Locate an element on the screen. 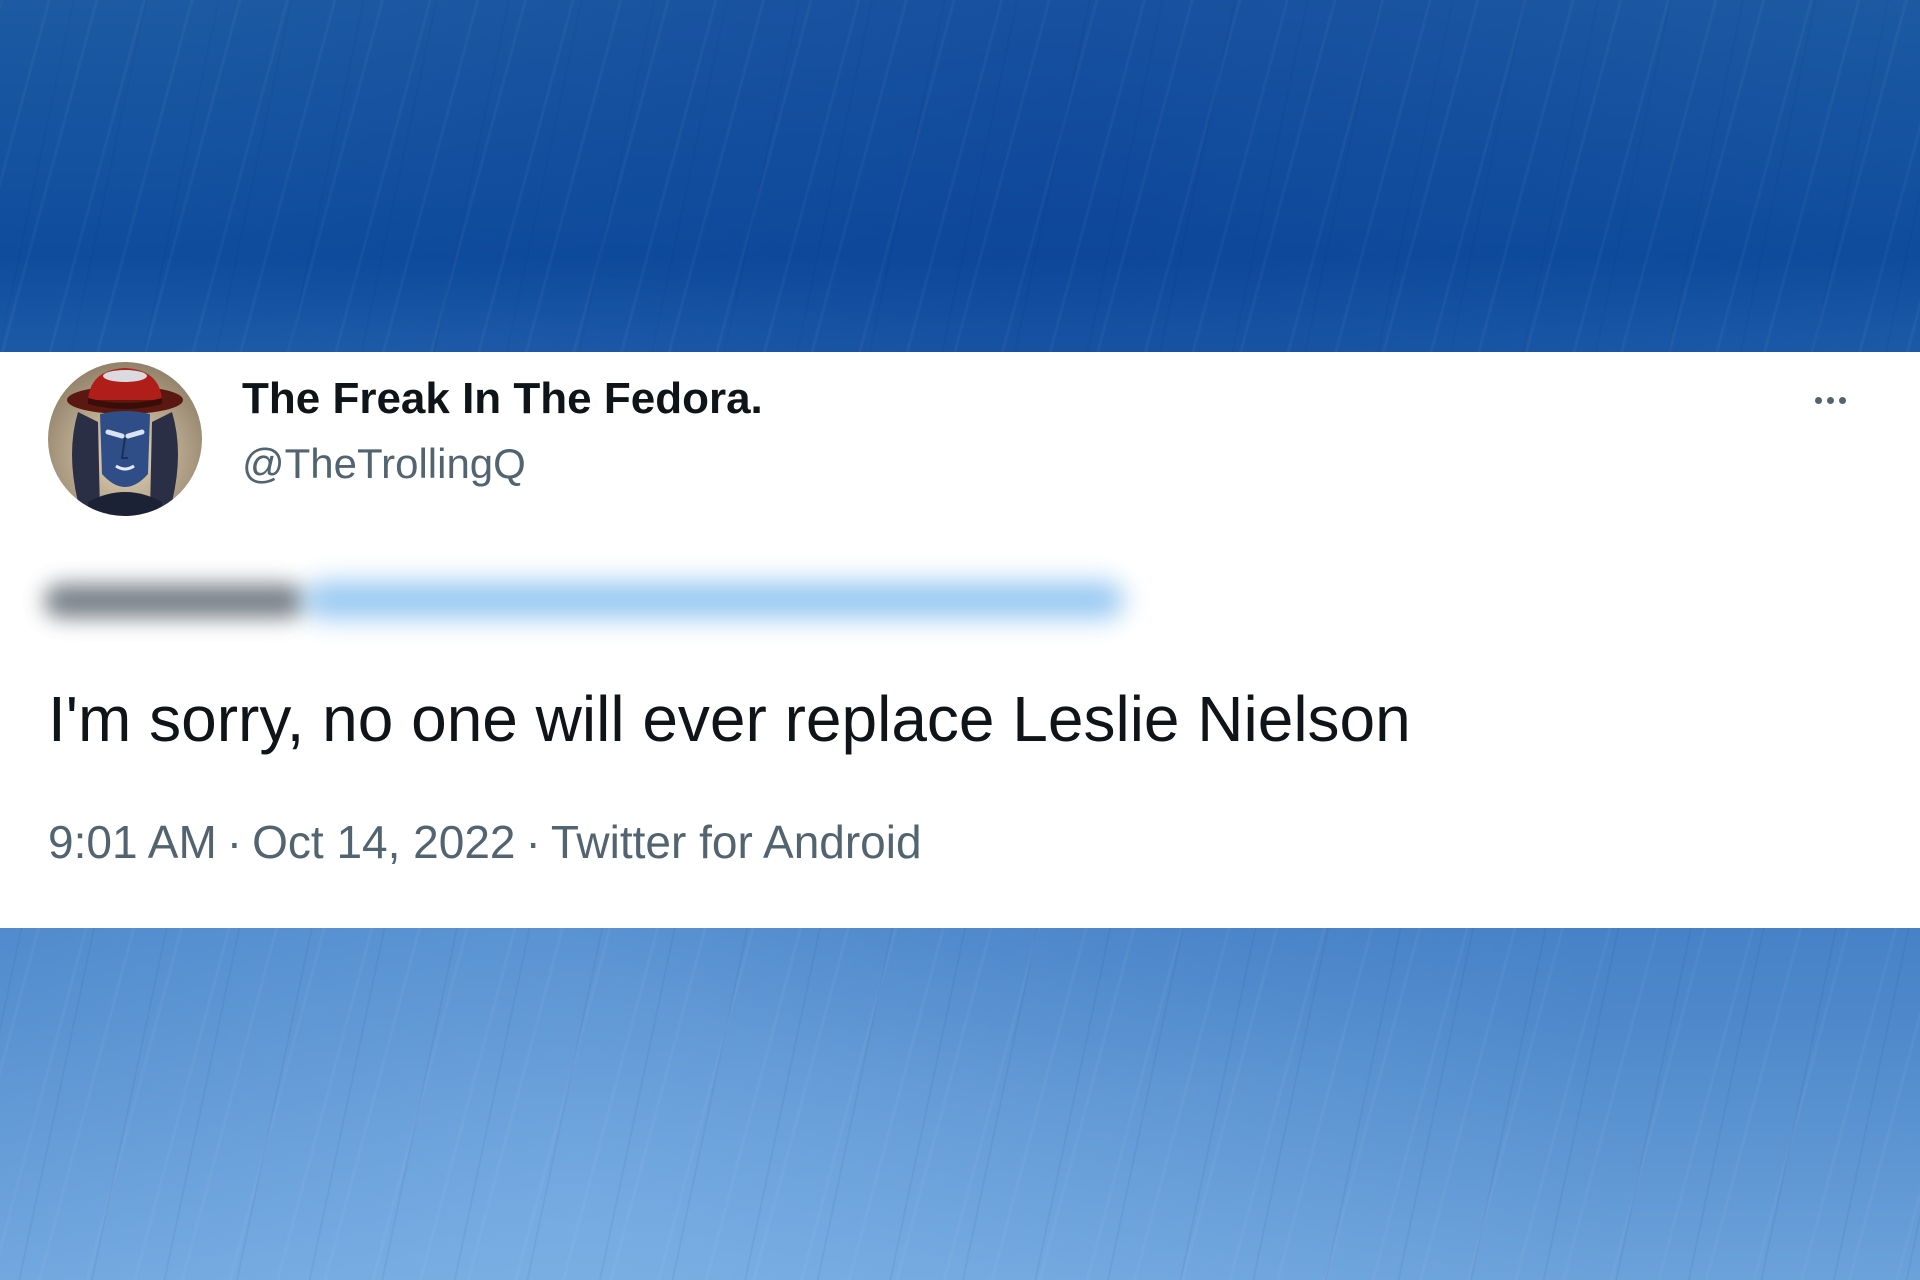  blurred-reply-context is located at coordinates (589, 600).